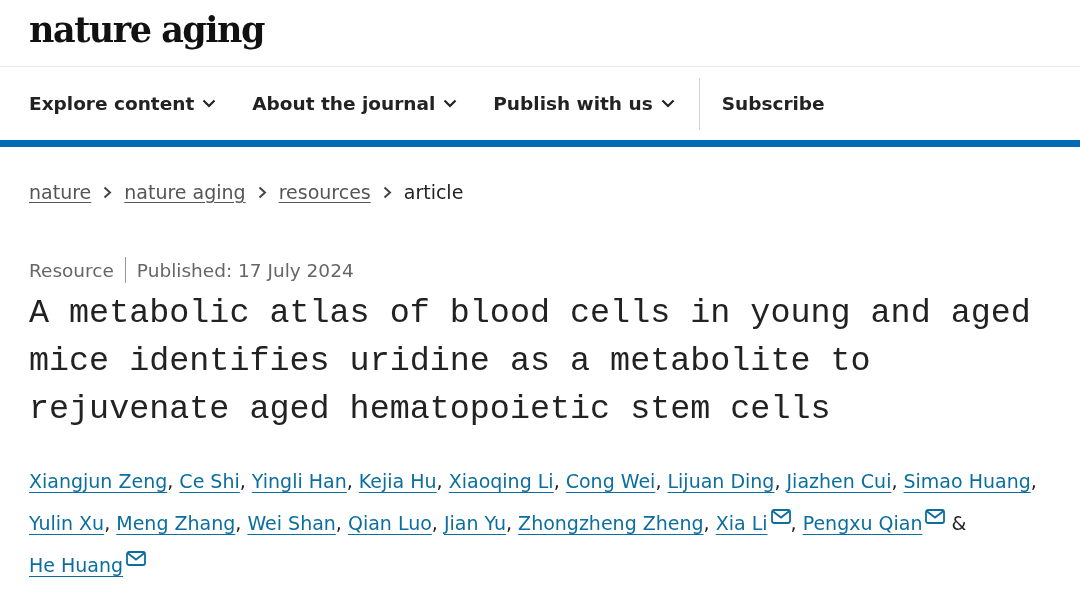 The width and height of the screenshot is (1080, 603). I want to click on author-link: Zhongzheng Zheng, so click(611, 523).